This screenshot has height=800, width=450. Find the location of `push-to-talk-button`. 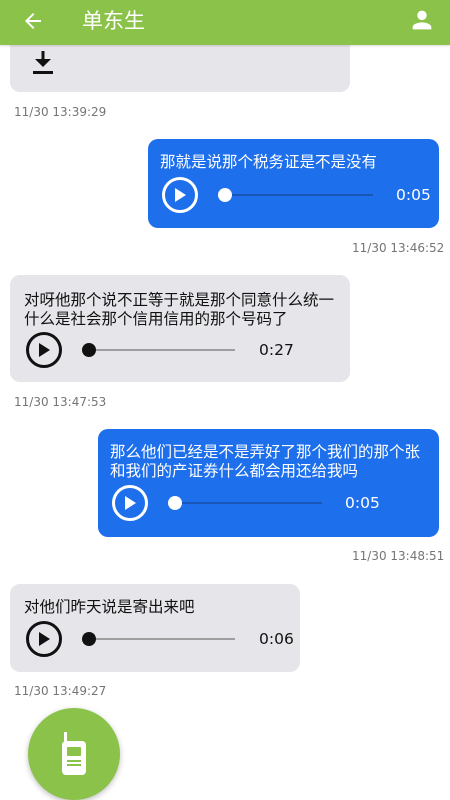

push-to-talk-button is located at coordinates (74, 754).